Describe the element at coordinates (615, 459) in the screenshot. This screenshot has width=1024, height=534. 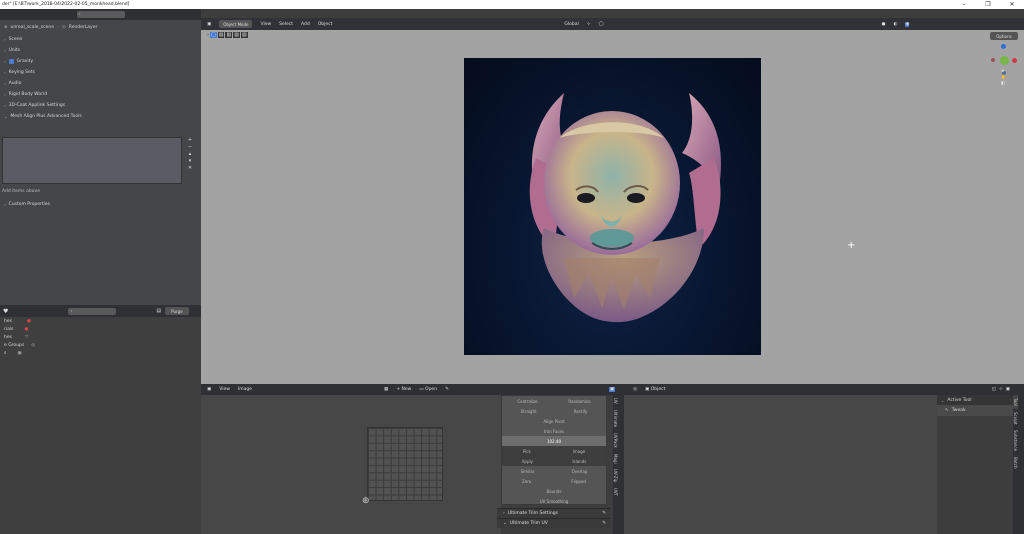
I see `tab-magi: Magi` at that location.